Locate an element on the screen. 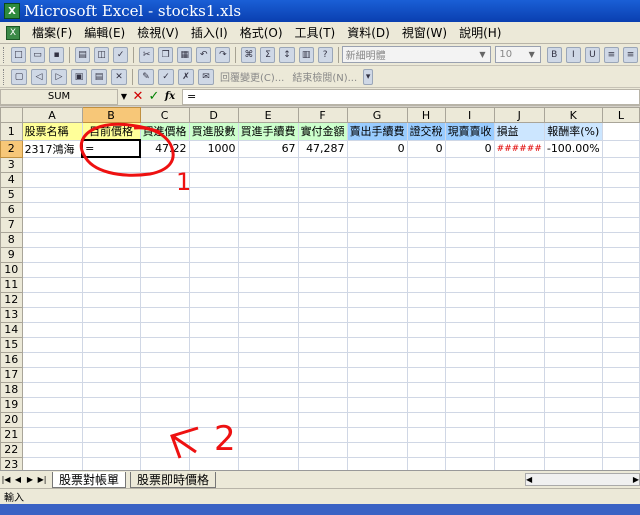 This screenshot has height=515, width=640. undo-icon: ↶ is located at coordinates (204, 54).